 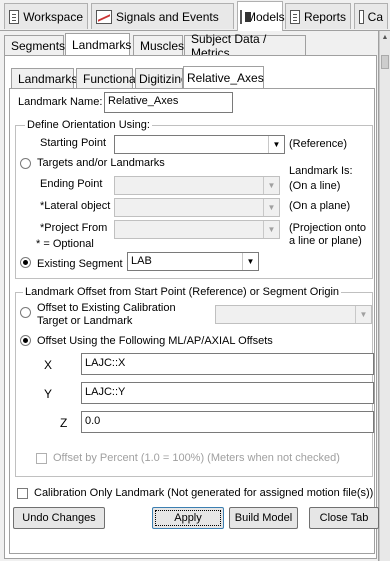 What do you see at coordinates (65, 244) in the screenshot?
I see `optional-note: * = Optional` at bounding box center [65, 244].